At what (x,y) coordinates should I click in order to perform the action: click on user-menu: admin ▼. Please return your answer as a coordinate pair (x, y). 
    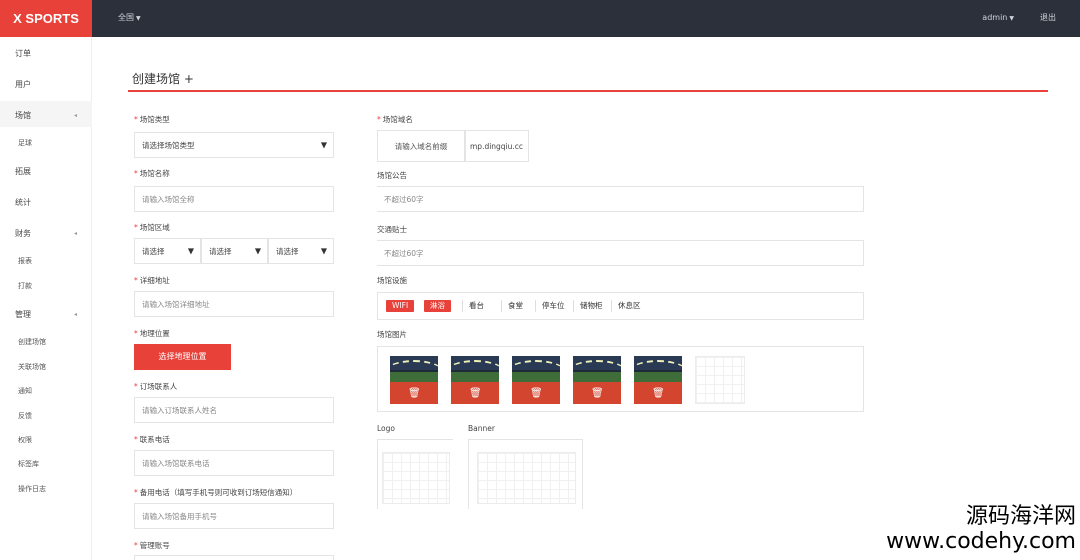
    Looking at the image, I should click on (998, 18).